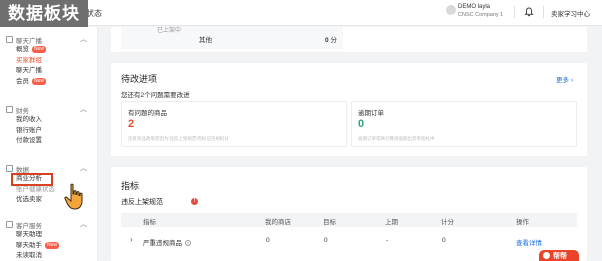  I want to click on section-title: 财务, so click(22, 111).